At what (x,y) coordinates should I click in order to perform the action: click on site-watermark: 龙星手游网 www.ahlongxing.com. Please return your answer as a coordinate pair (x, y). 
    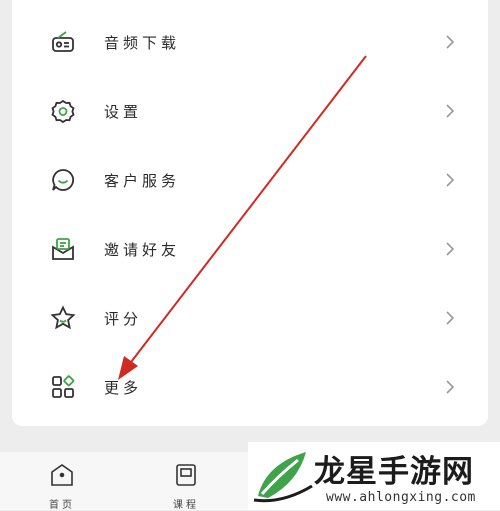
    Looking at the image, I should click on (374, 476).